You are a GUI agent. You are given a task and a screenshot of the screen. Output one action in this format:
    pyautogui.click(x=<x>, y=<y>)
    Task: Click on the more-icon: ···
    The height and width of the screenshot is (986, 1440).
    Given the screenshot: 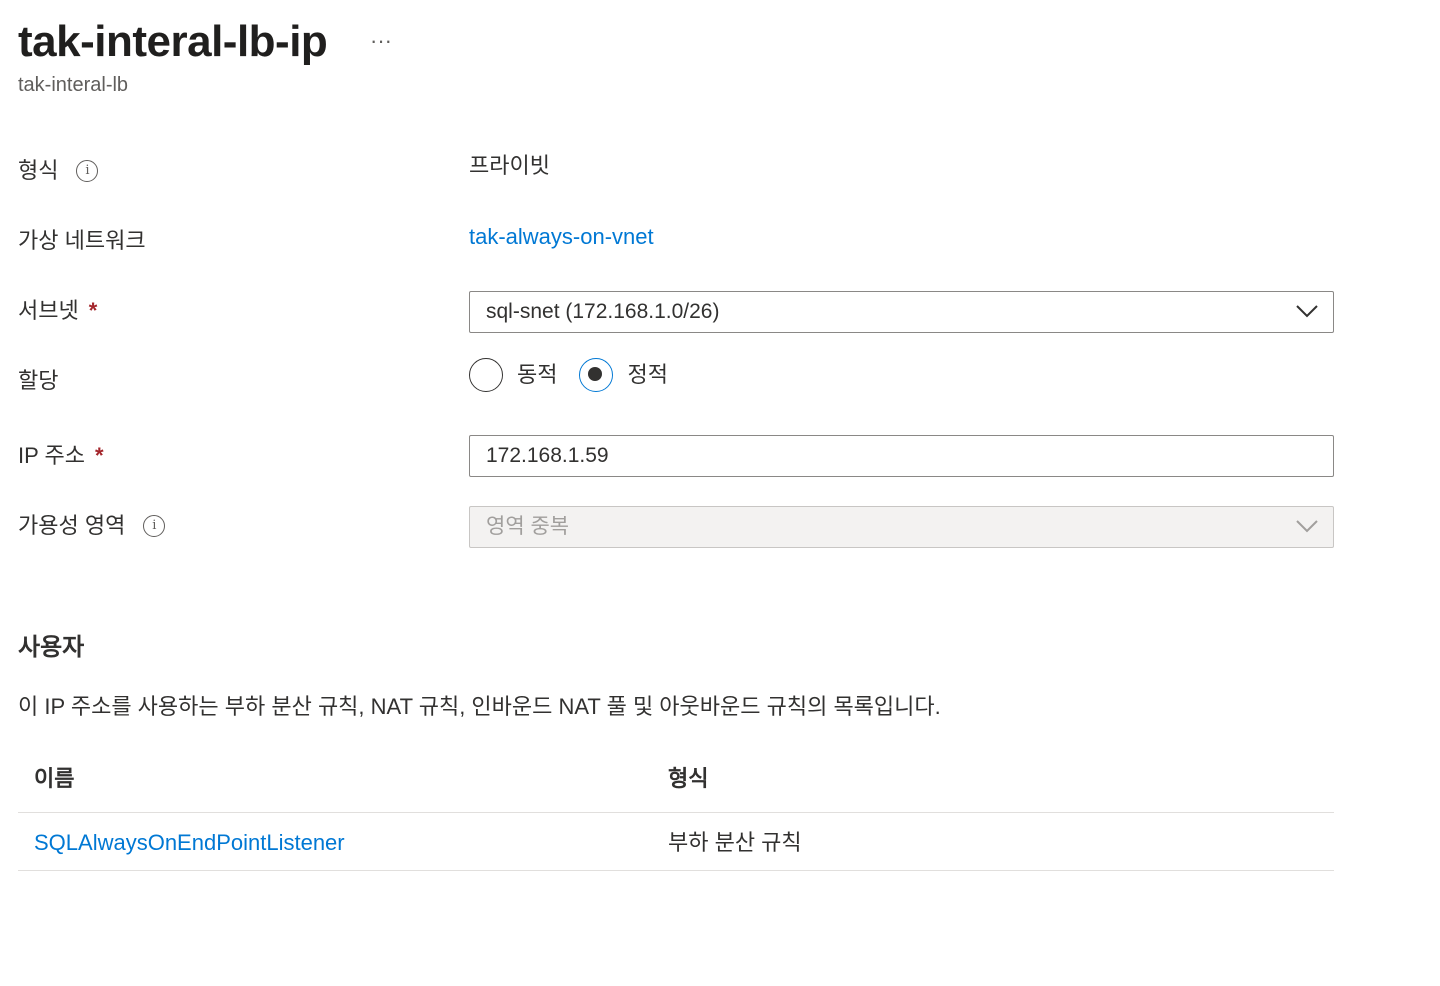 What is the action you would take?
    pyautogui.click(x=381, y=41)
    